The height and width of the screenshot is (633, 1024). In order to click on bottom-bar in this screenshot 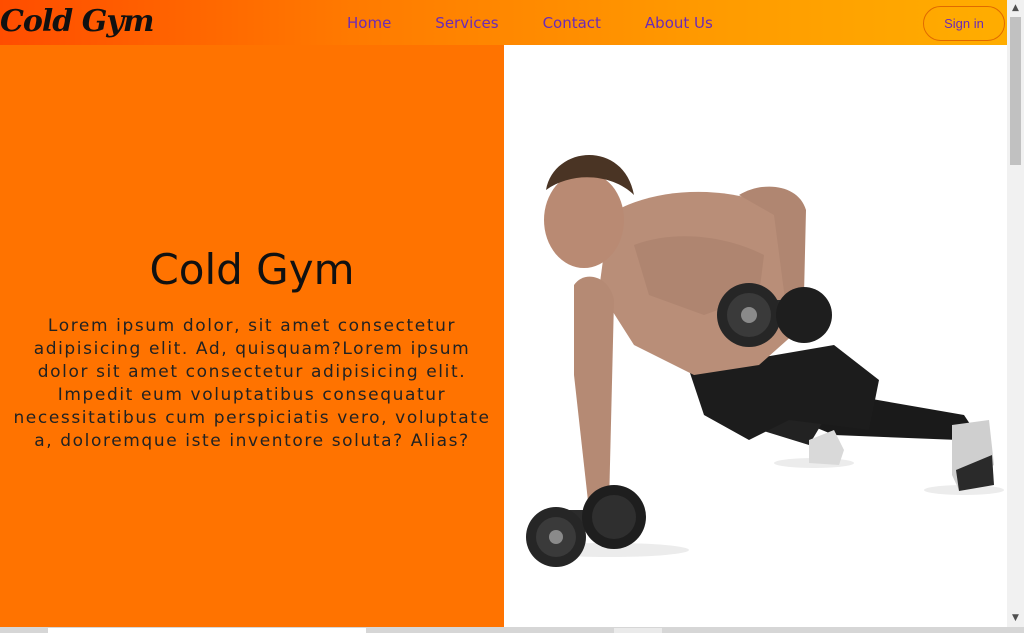, I will do `click(512, 630)`.